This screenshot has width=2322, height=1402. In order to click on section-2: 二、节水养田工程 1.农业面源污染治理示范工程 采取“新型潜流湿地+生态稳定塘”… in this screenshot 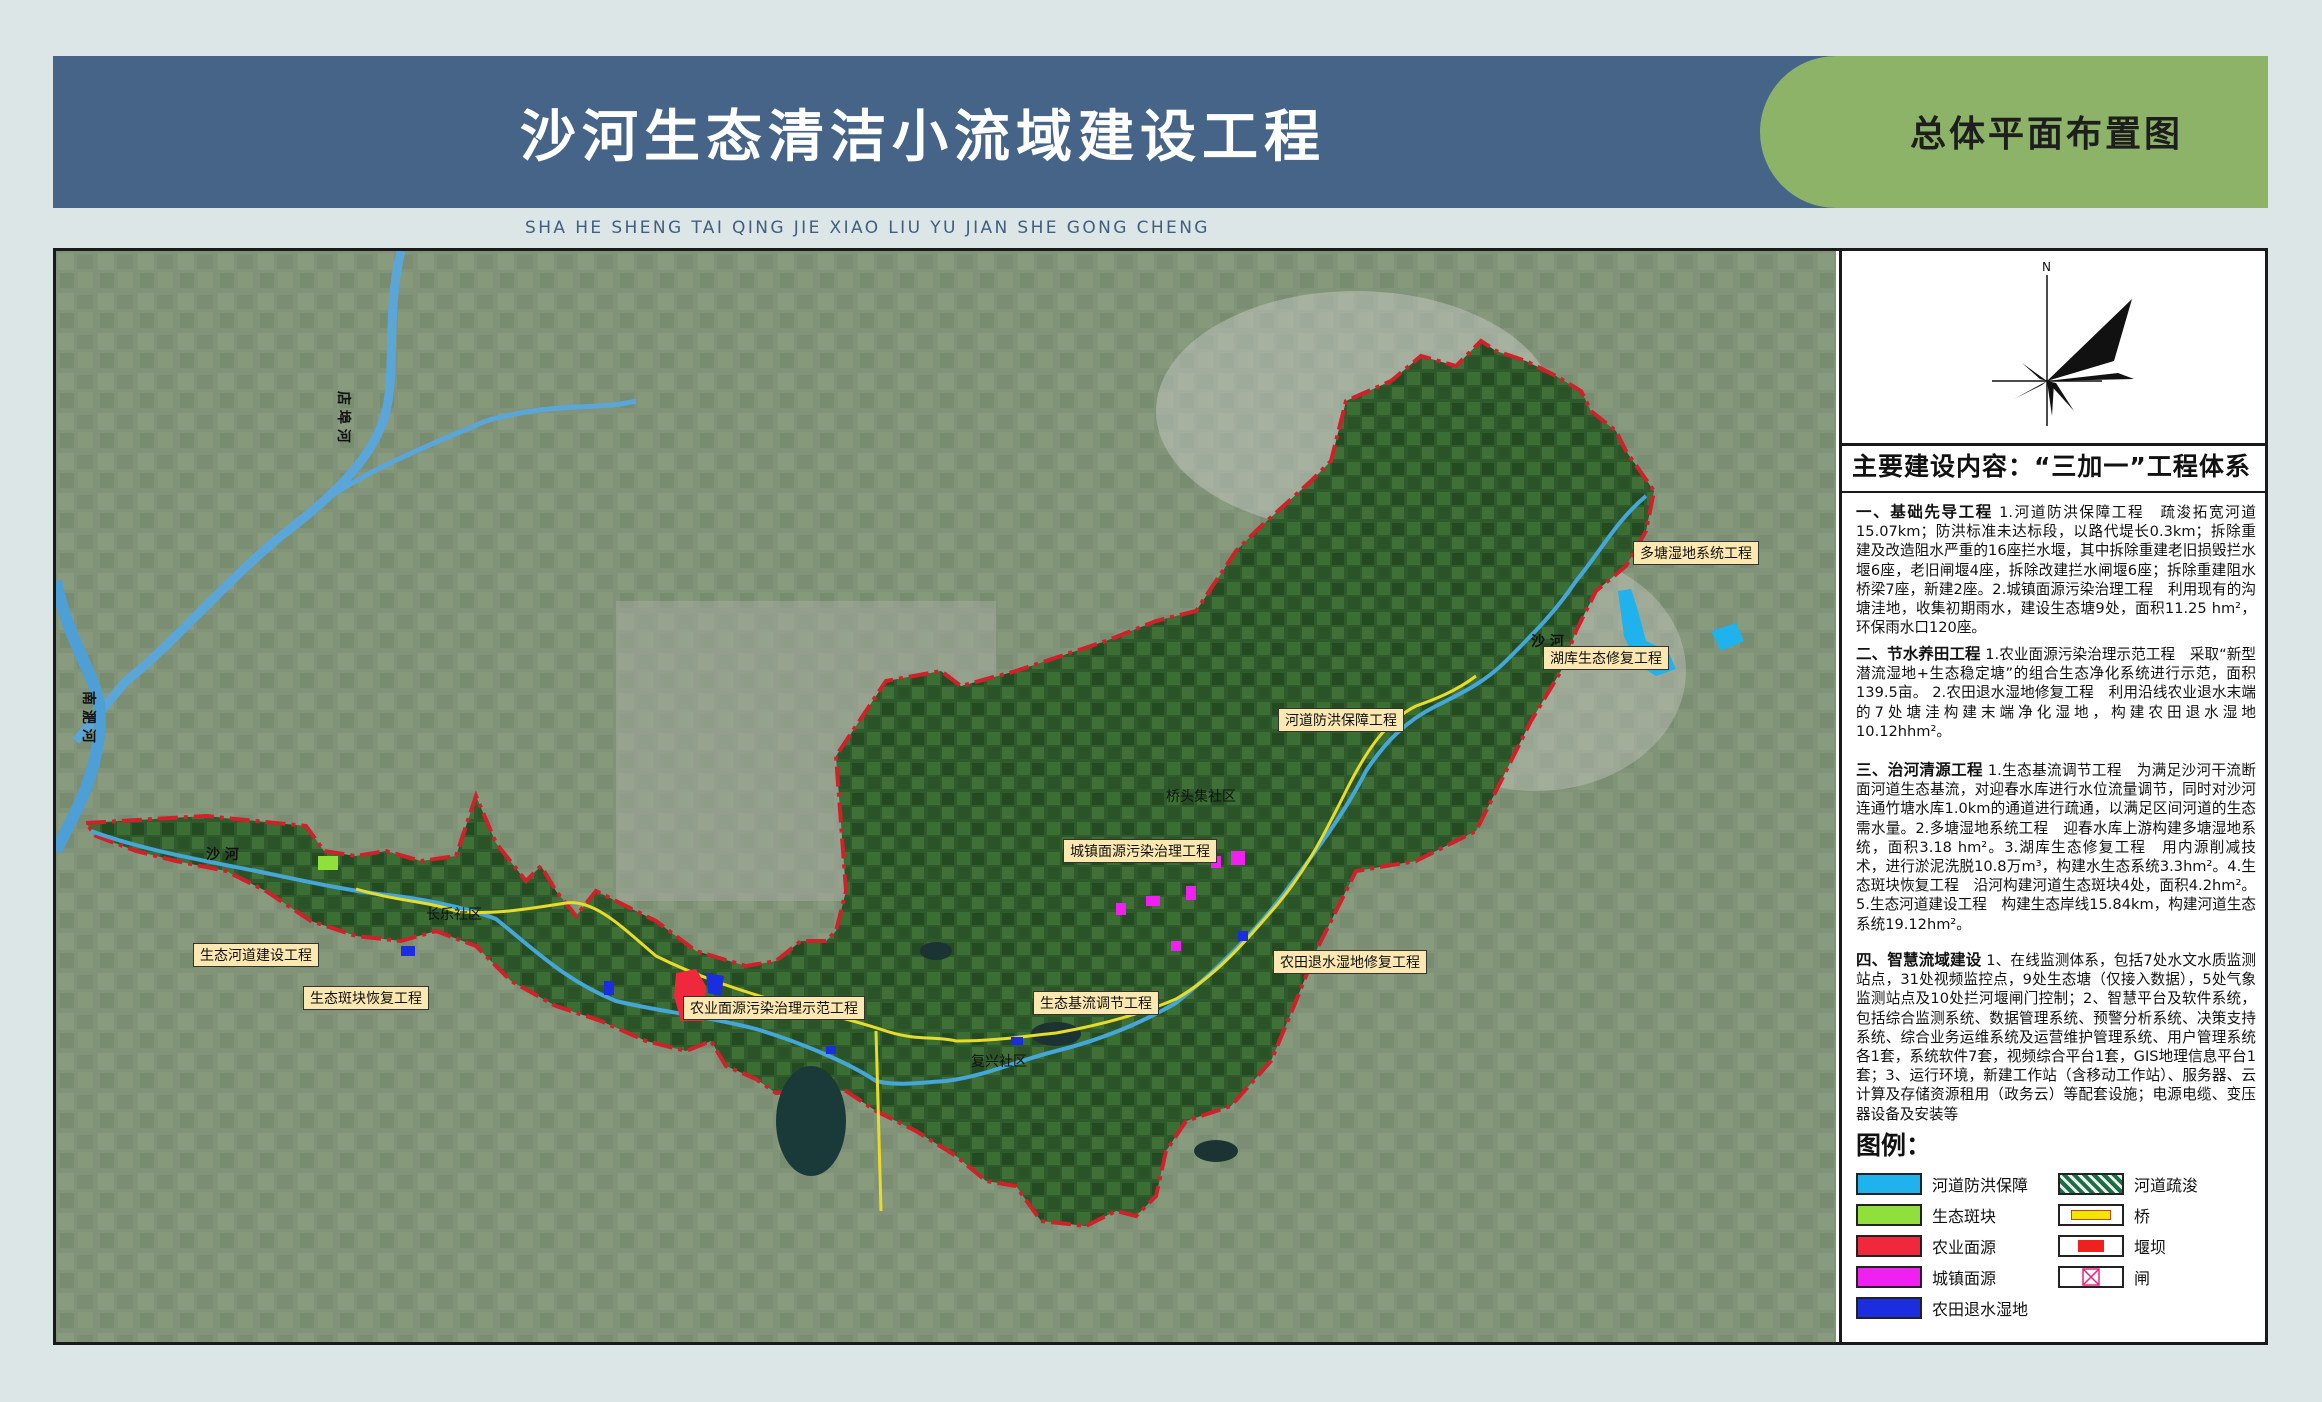, I will do `click(2056, 693)`.